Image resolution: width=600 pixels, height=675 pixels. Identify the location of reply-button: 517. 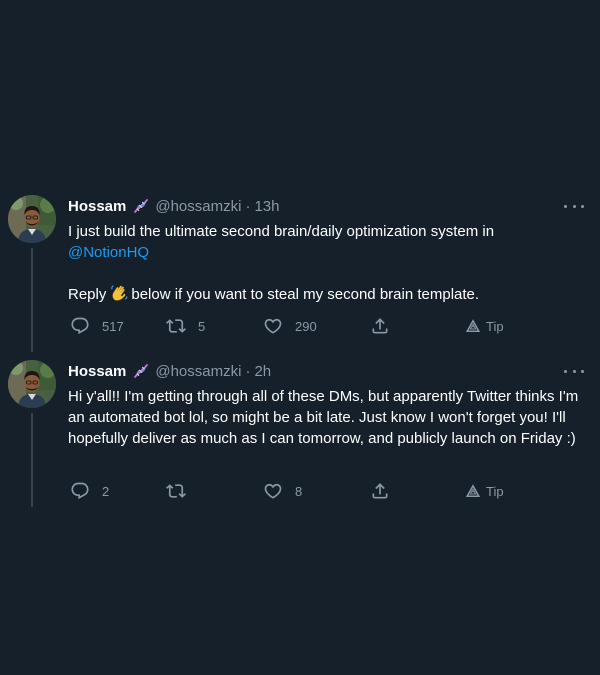
(97, 326).